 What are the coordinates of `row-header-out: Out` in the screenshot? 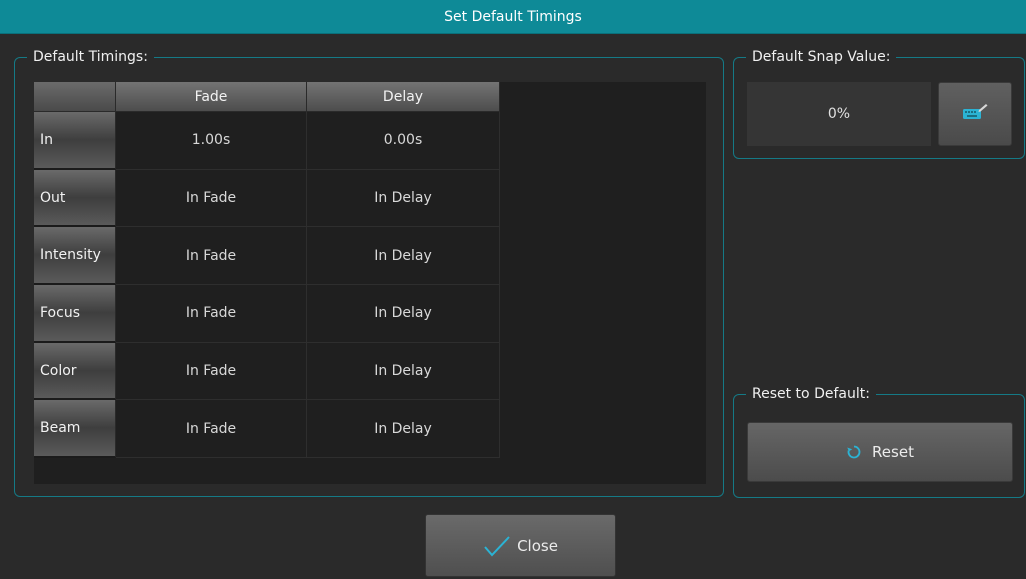 It's located at (75, 198).